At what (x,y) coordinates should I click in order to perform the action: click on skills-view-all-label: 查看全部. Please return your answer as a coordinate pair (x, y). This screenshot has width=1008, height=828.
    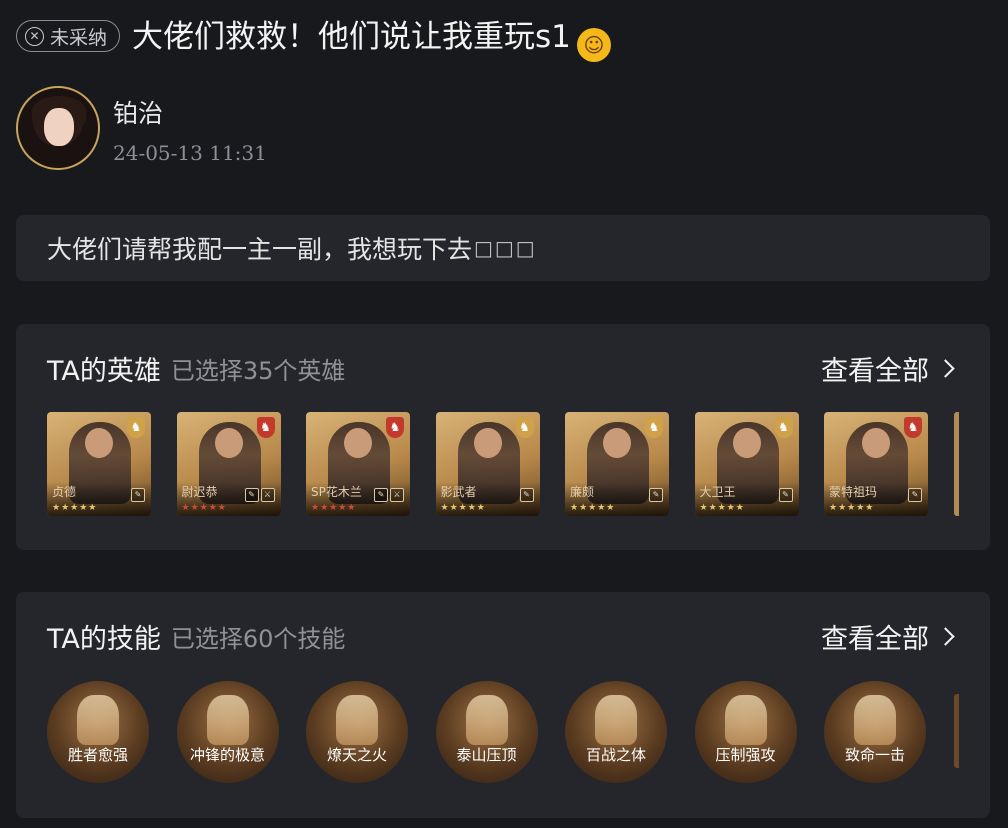
    Looking at the image, I should click on (875, 639).